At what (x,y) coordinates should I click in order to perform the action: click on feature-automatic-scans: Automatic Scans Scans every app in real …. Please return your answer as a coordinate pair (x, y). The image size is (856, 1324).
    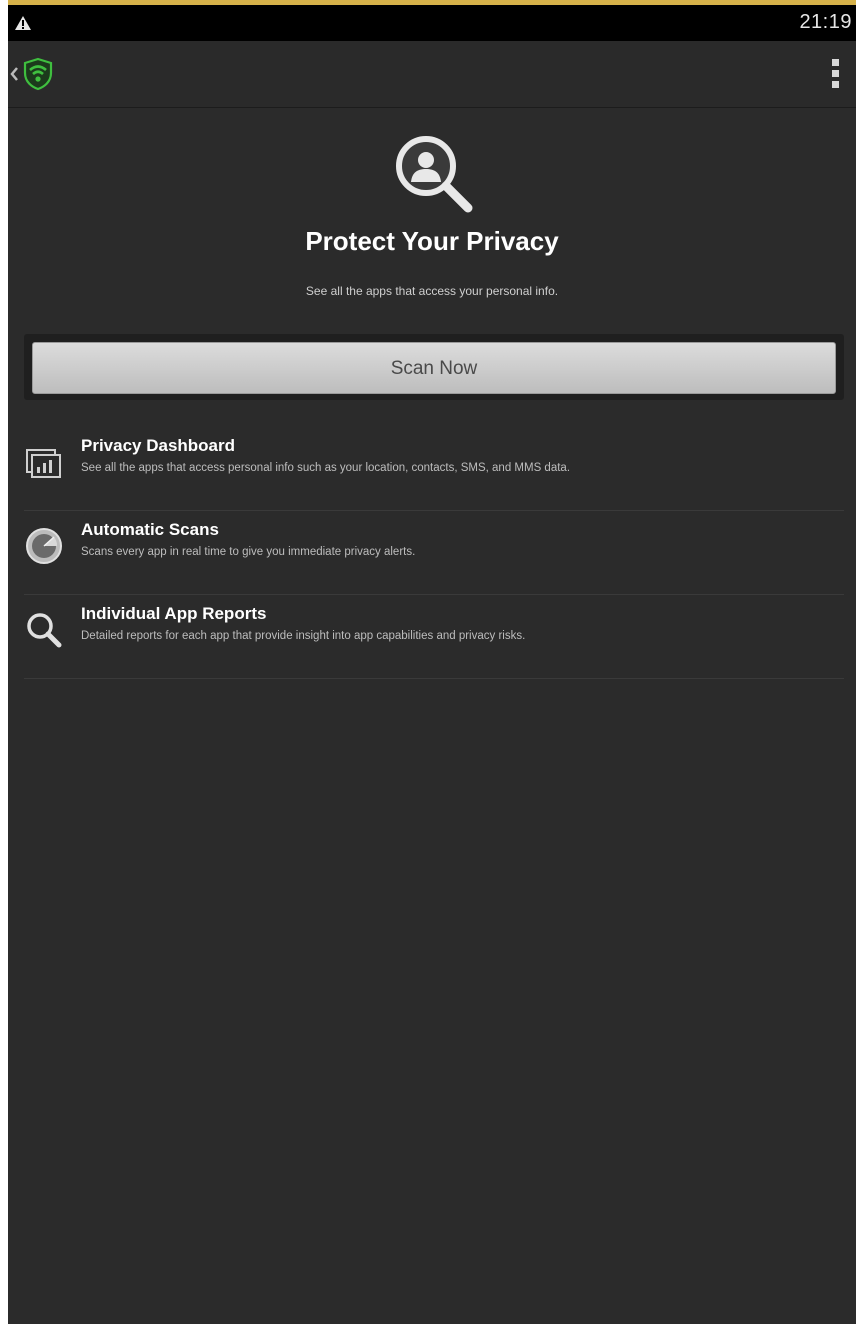
    Looking at the image, I should click on (434, 553).